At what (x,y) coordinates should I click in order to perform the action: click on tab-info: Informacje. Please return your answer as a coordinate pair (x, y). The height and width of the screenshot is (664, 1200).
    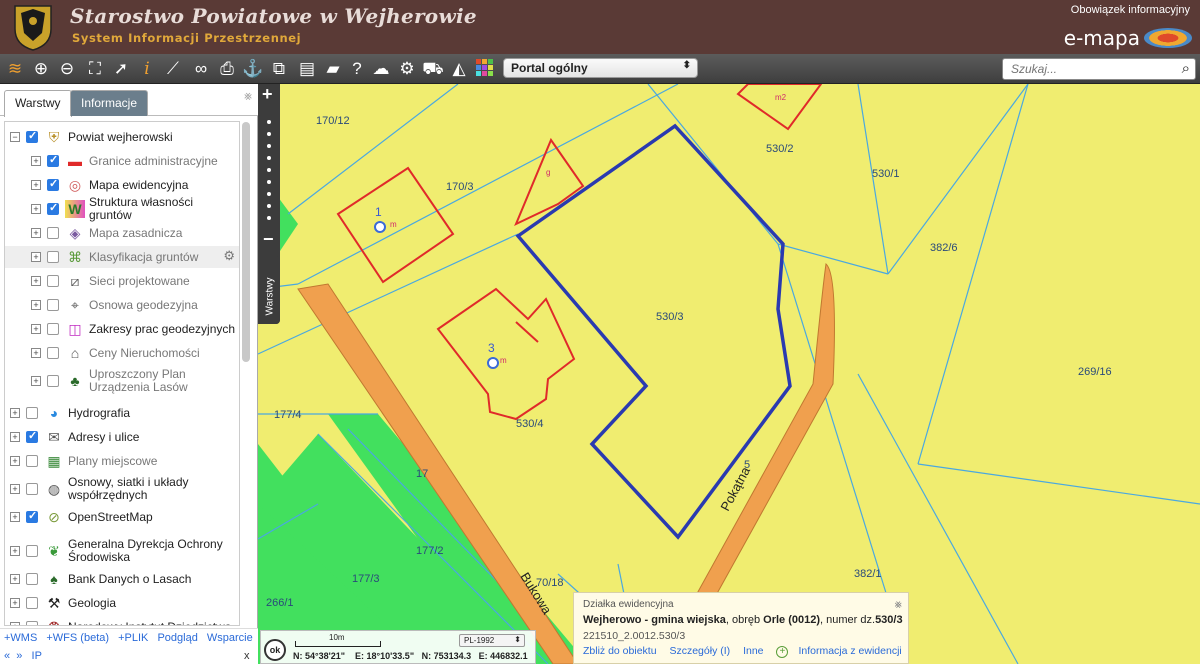
    Looking at the image, I should click on (109, 103).